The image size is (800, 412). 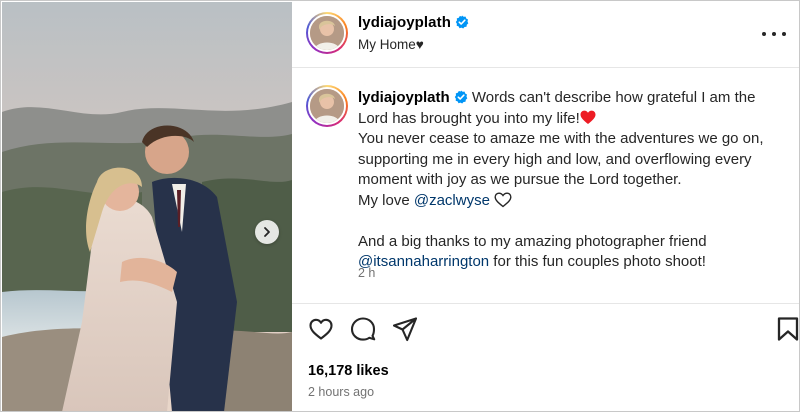 I want to click on comment-button, so click(x=364, y=330).